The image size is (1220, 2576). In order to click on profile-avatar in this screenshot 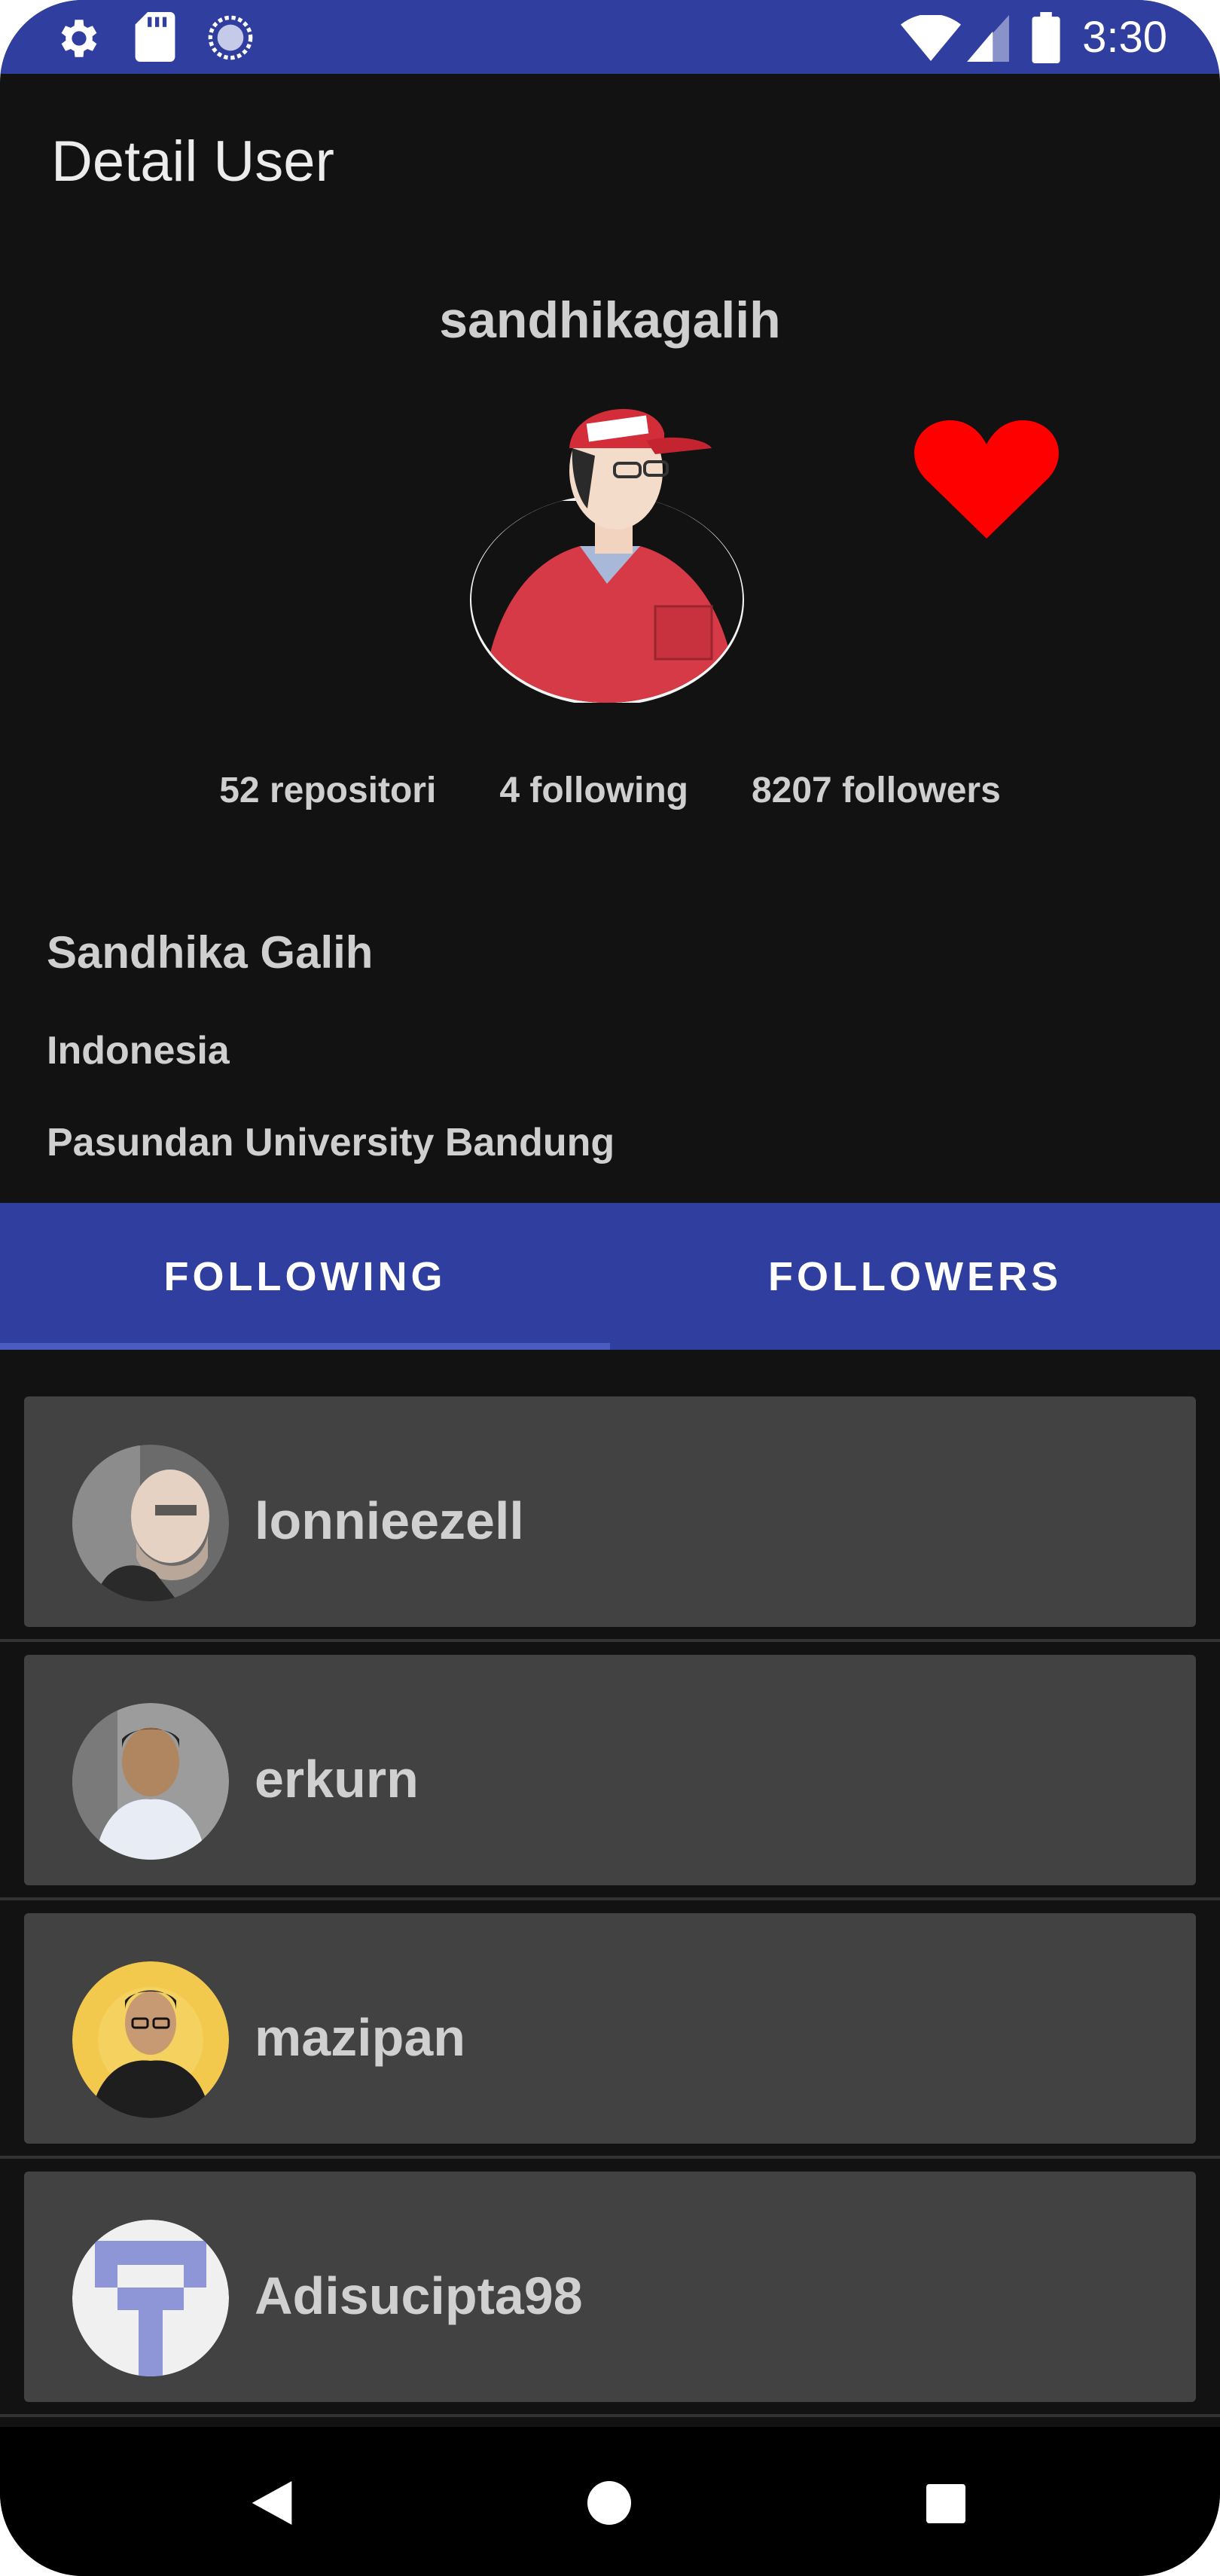, I will do `click(607, 555)`.